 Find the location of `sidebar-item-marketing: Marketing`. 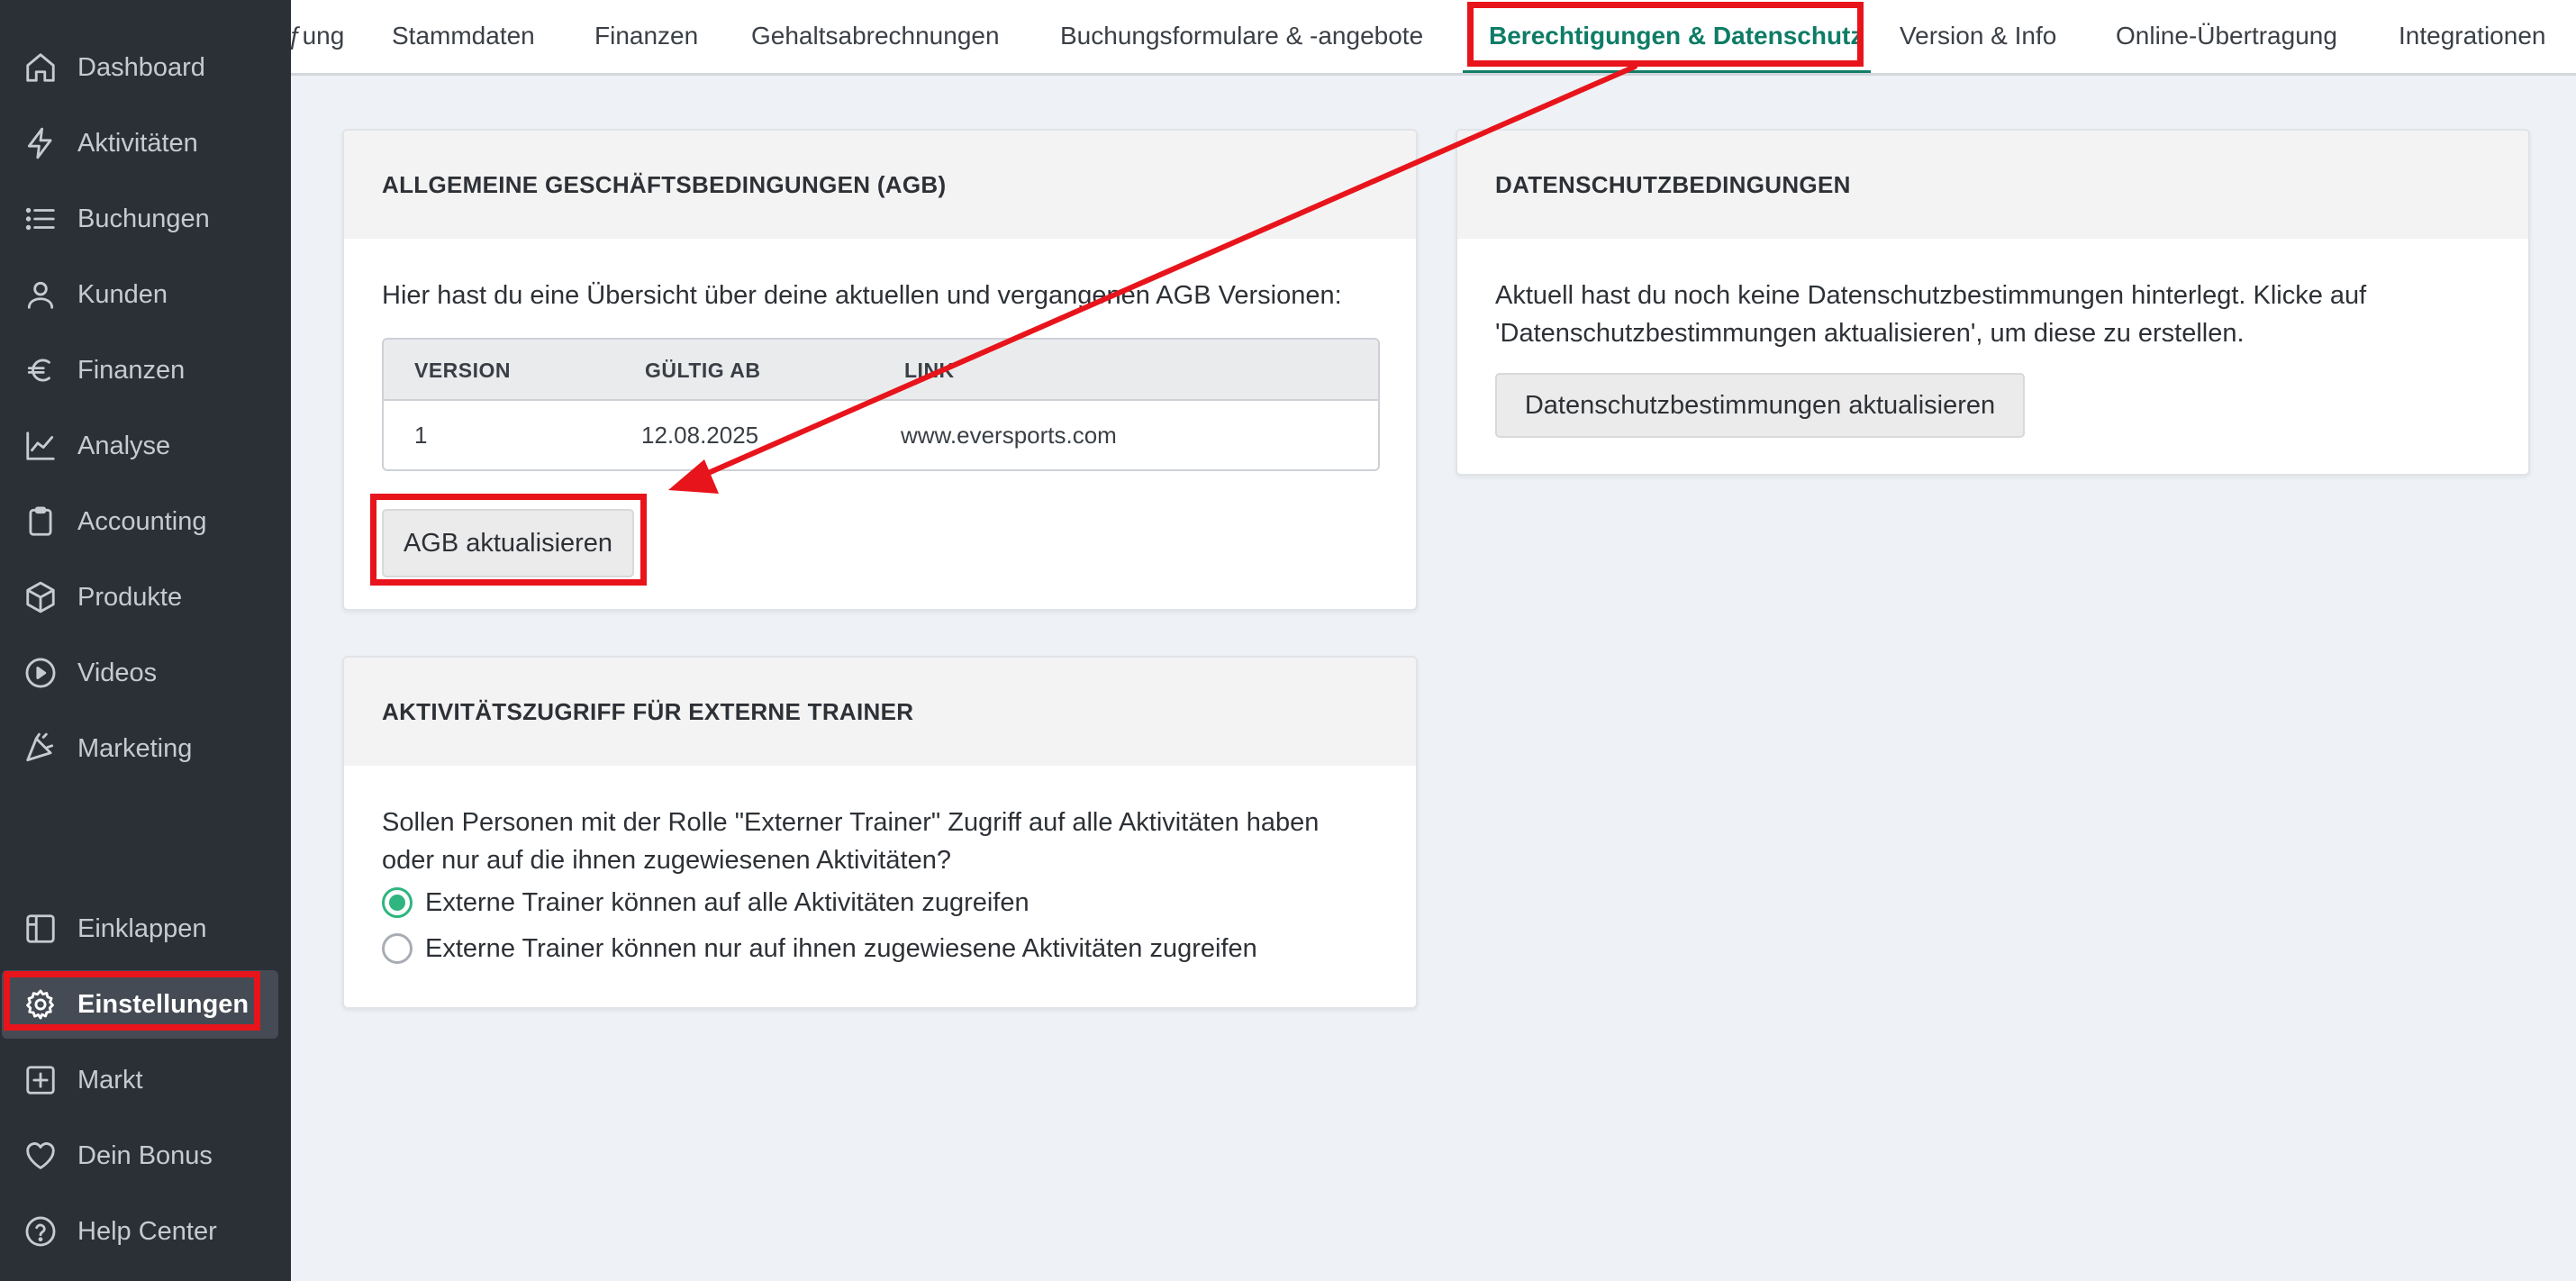

sidebar-item-marketing: Marketing is located at coordinates (145, 748).